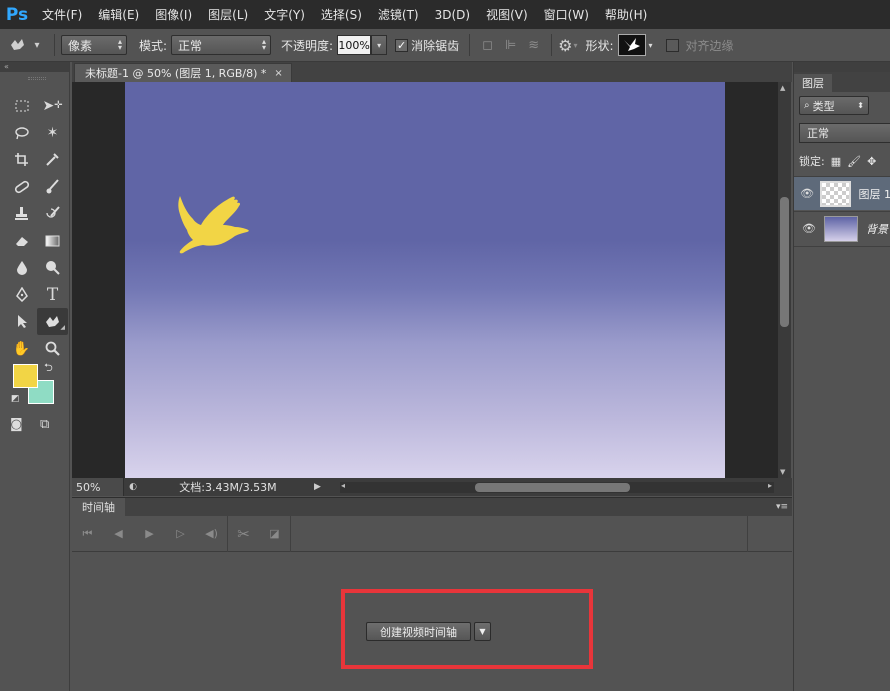 The height and width of the screenshot is (691, 890). Describe the element at coordinates (52, 132) in the screenshot. I see `magic-wand-tool-icon: ✶` at that location.